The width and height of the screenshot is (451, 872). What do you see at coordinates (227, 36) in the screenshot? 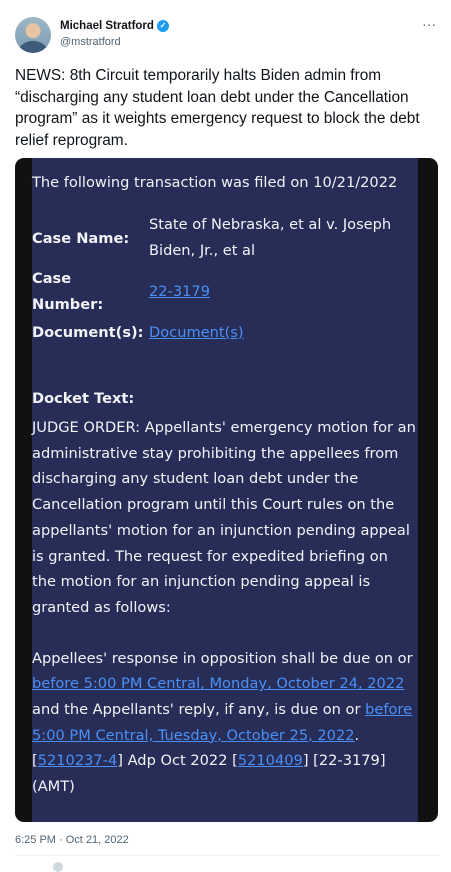
I see `tweet-header: Michael Stratford ✓ @mstratford ···` at bounding box center [227, 36].